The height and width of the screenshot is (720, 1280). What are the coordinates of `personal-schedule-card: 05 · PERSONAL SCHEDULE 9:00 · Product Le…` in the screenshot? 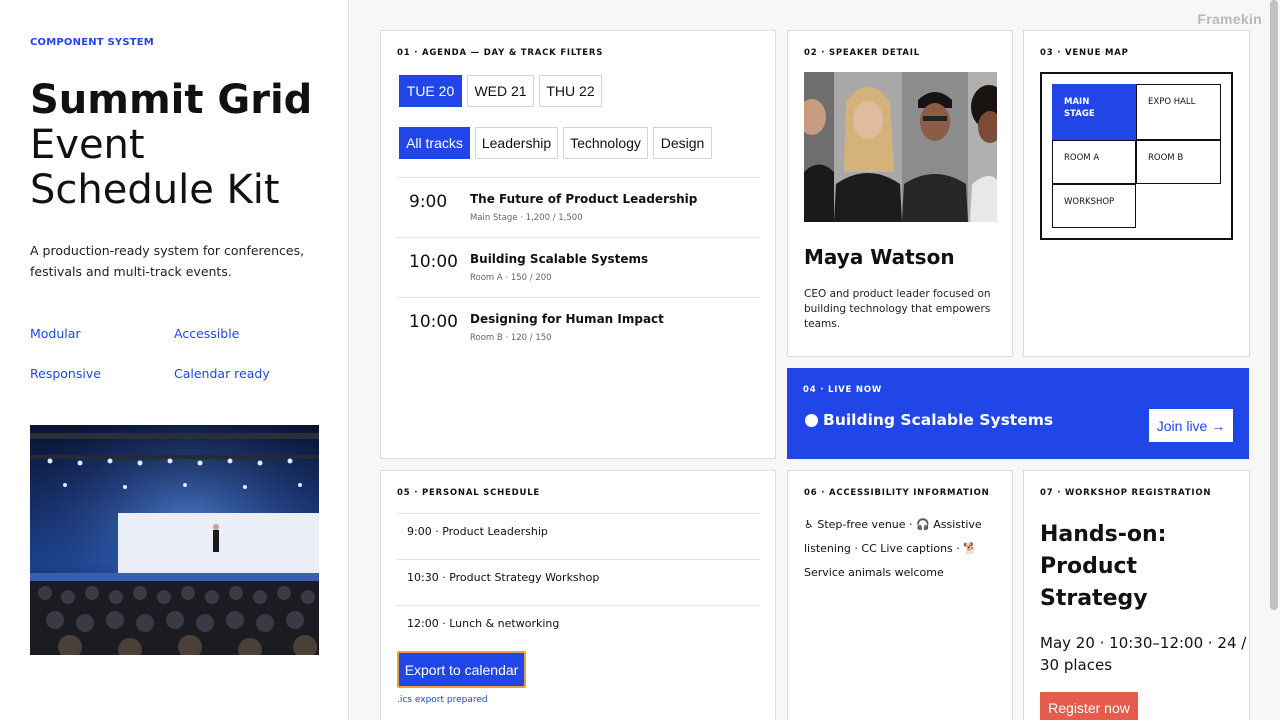 It's located at (578, 595).